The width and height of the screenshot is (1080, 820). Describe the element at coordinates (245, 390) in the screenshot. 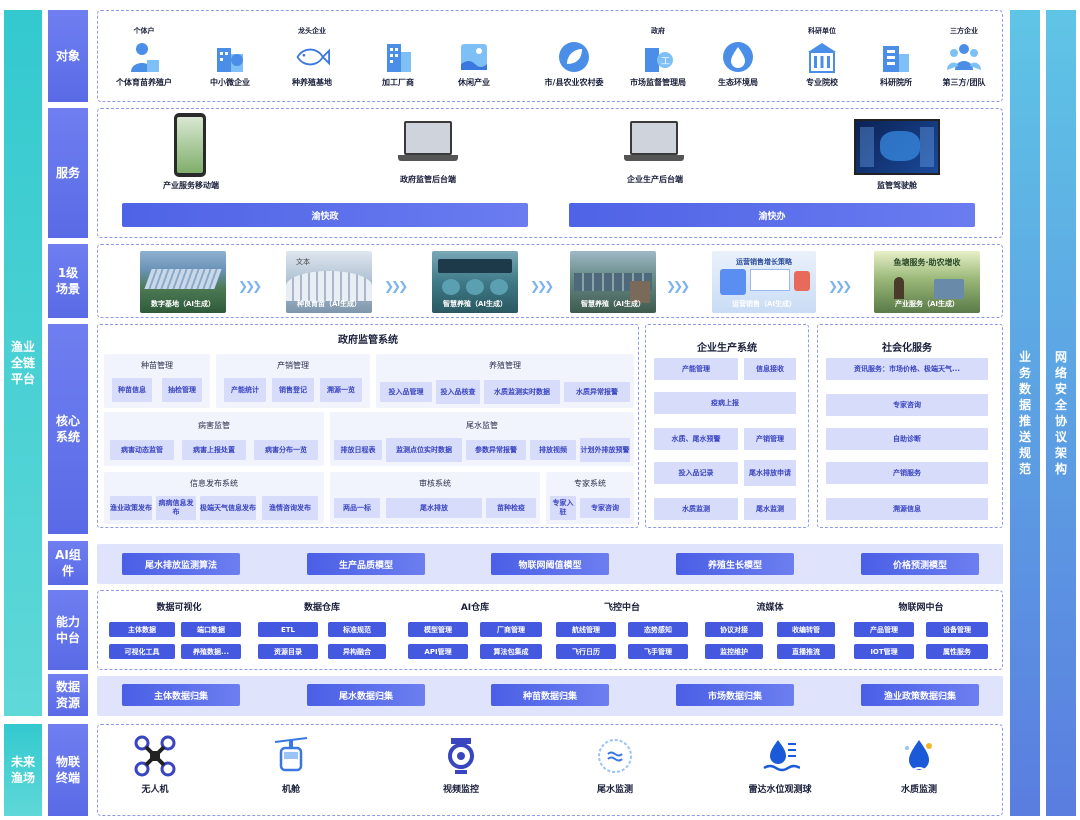

I see `capacity-chip: 产能统计` at that location.